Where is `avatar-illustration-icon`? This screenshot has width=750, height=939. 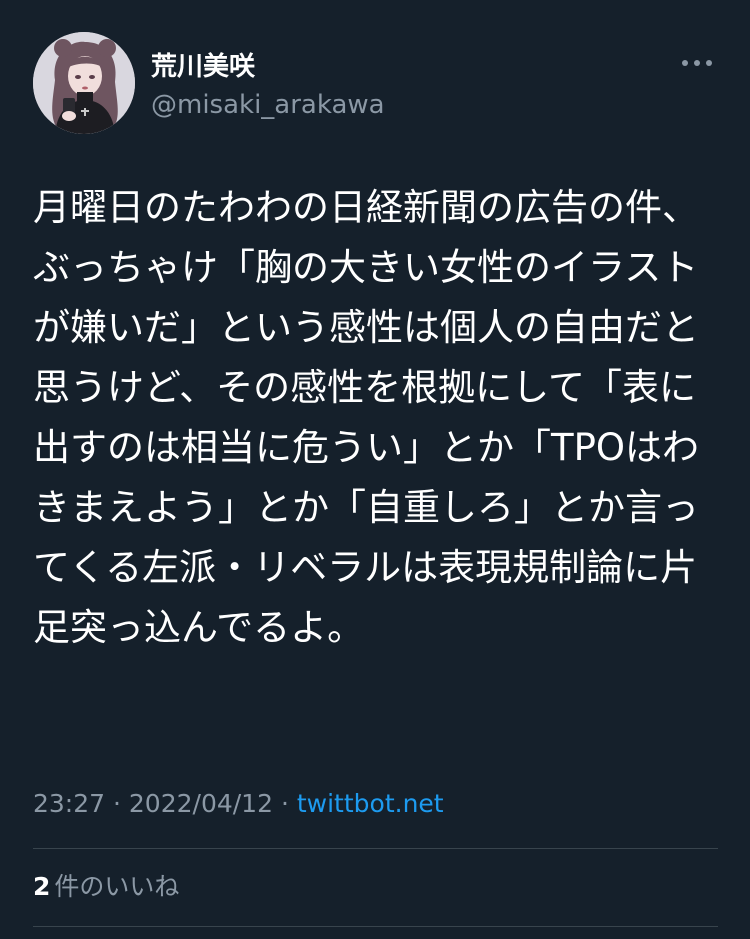 avatar-illustration-icon is located at coordinates (84, 83).